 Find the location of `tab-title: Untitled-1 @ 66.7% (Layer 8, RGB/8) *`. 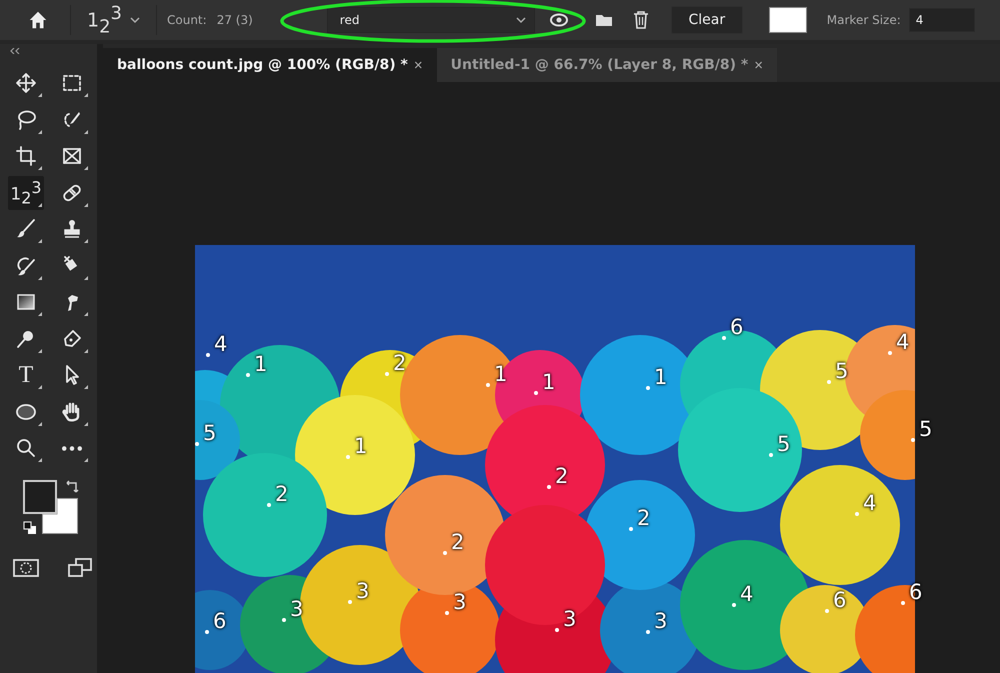

tab-title: Untitled-1 @ 66.7% (Layer 8, RGB/8) * is located at coordinates (599, 65).